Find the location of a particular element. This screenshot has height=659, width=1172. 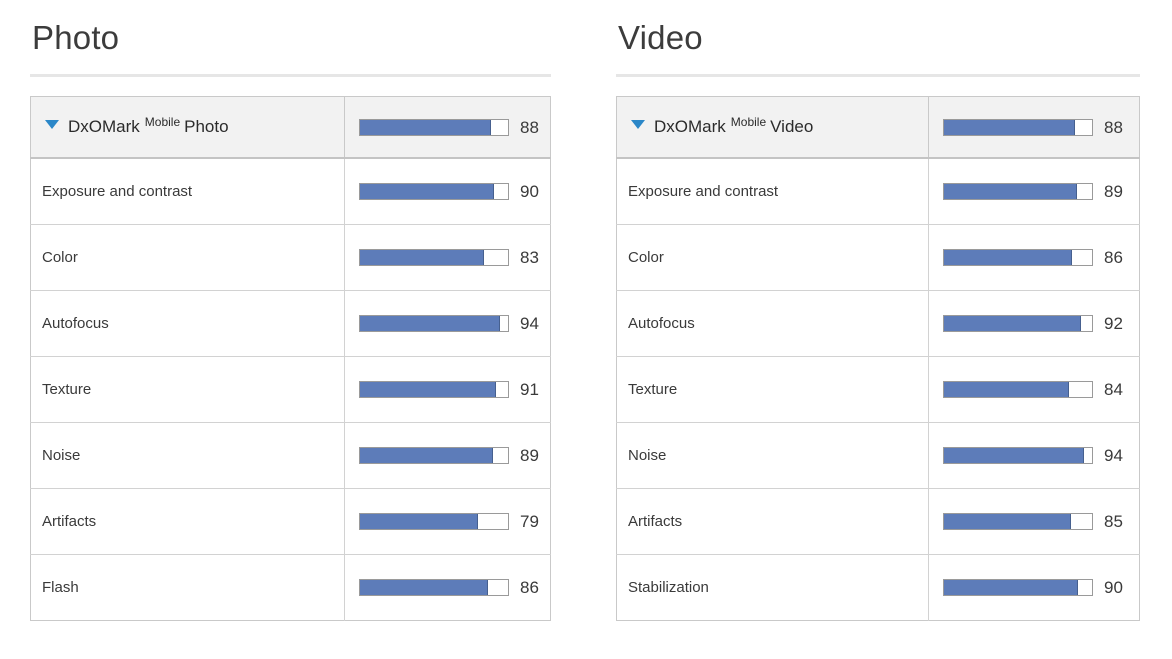

row-score-value: 94 is located at coordinates (529, 323).